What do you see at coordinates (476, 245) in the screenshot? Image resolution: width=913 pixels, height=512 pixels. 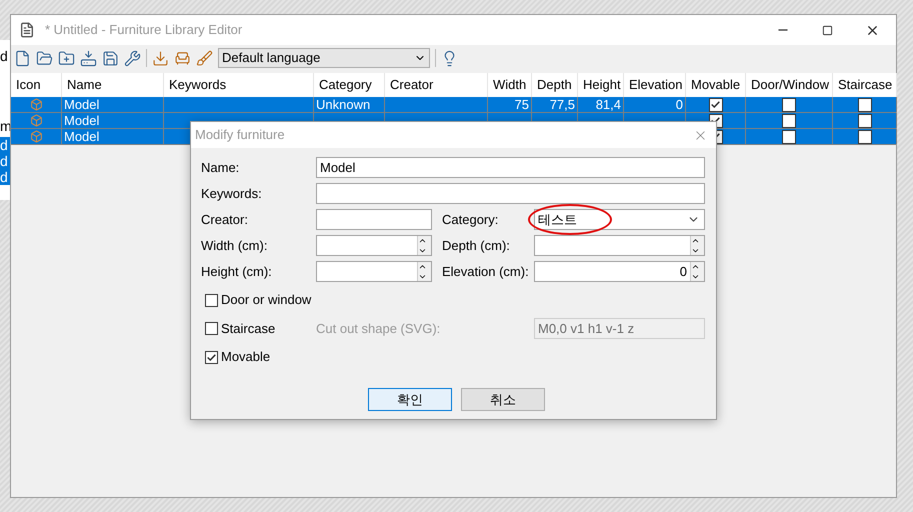 I see `field-label: Depth (cm):` at bounding box center [476, 245].